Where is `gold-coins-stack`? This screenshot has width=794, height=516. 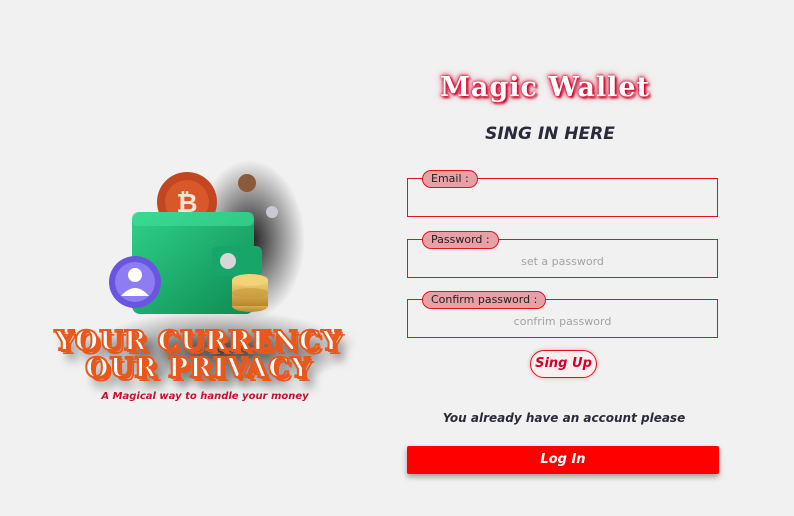 gold-coins-stack is located at coordinates (250, 293).